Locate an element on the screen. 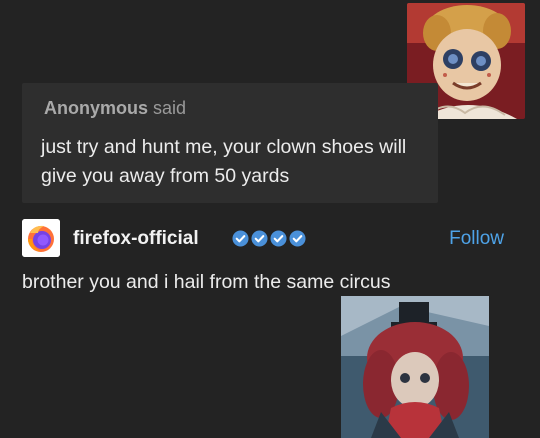 This screenshot has width=540, height=438. ask-header: Anonymous said is located at coordinates (115, 108).